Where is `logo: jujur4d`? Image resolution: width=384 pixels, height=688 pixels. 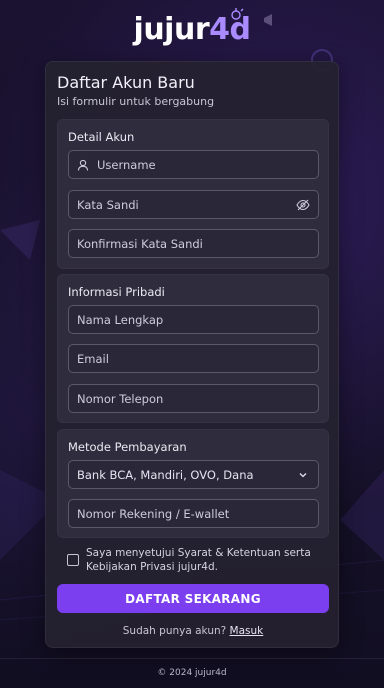
logo: jujur4d is located at coordinates (192, 30).